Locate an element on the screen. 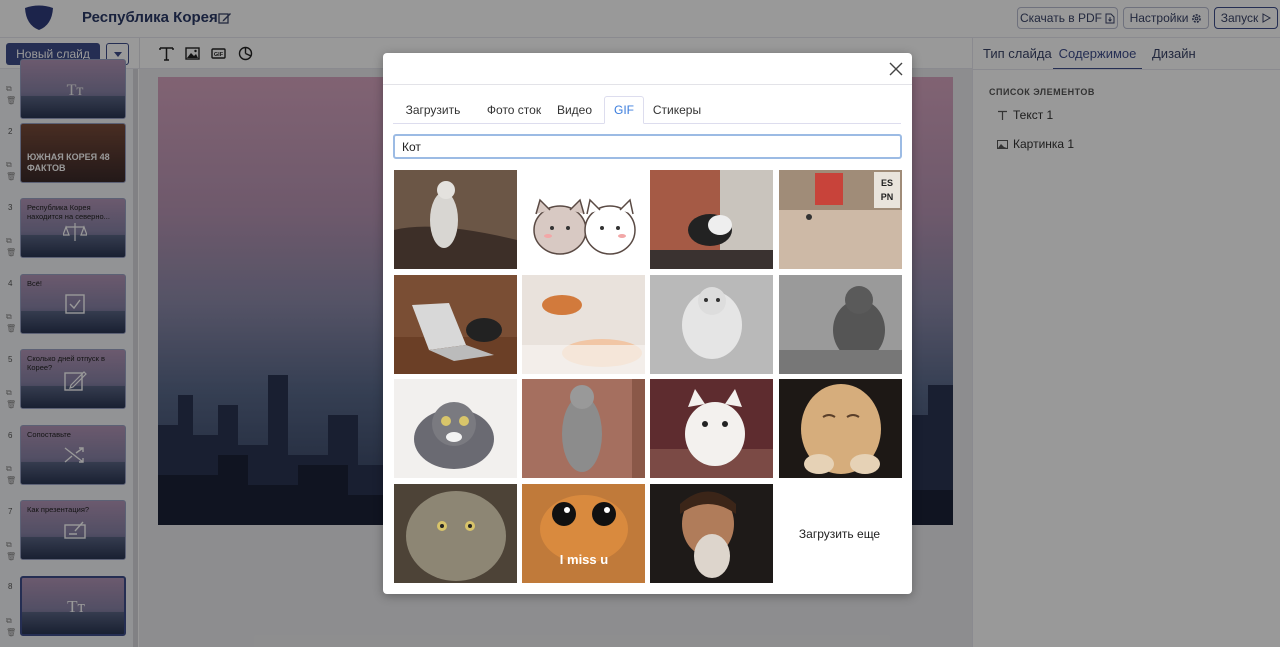 Image resolution: width=1280 pixels, height=647 pixels. close-icon is located at coordinates (896, 69).